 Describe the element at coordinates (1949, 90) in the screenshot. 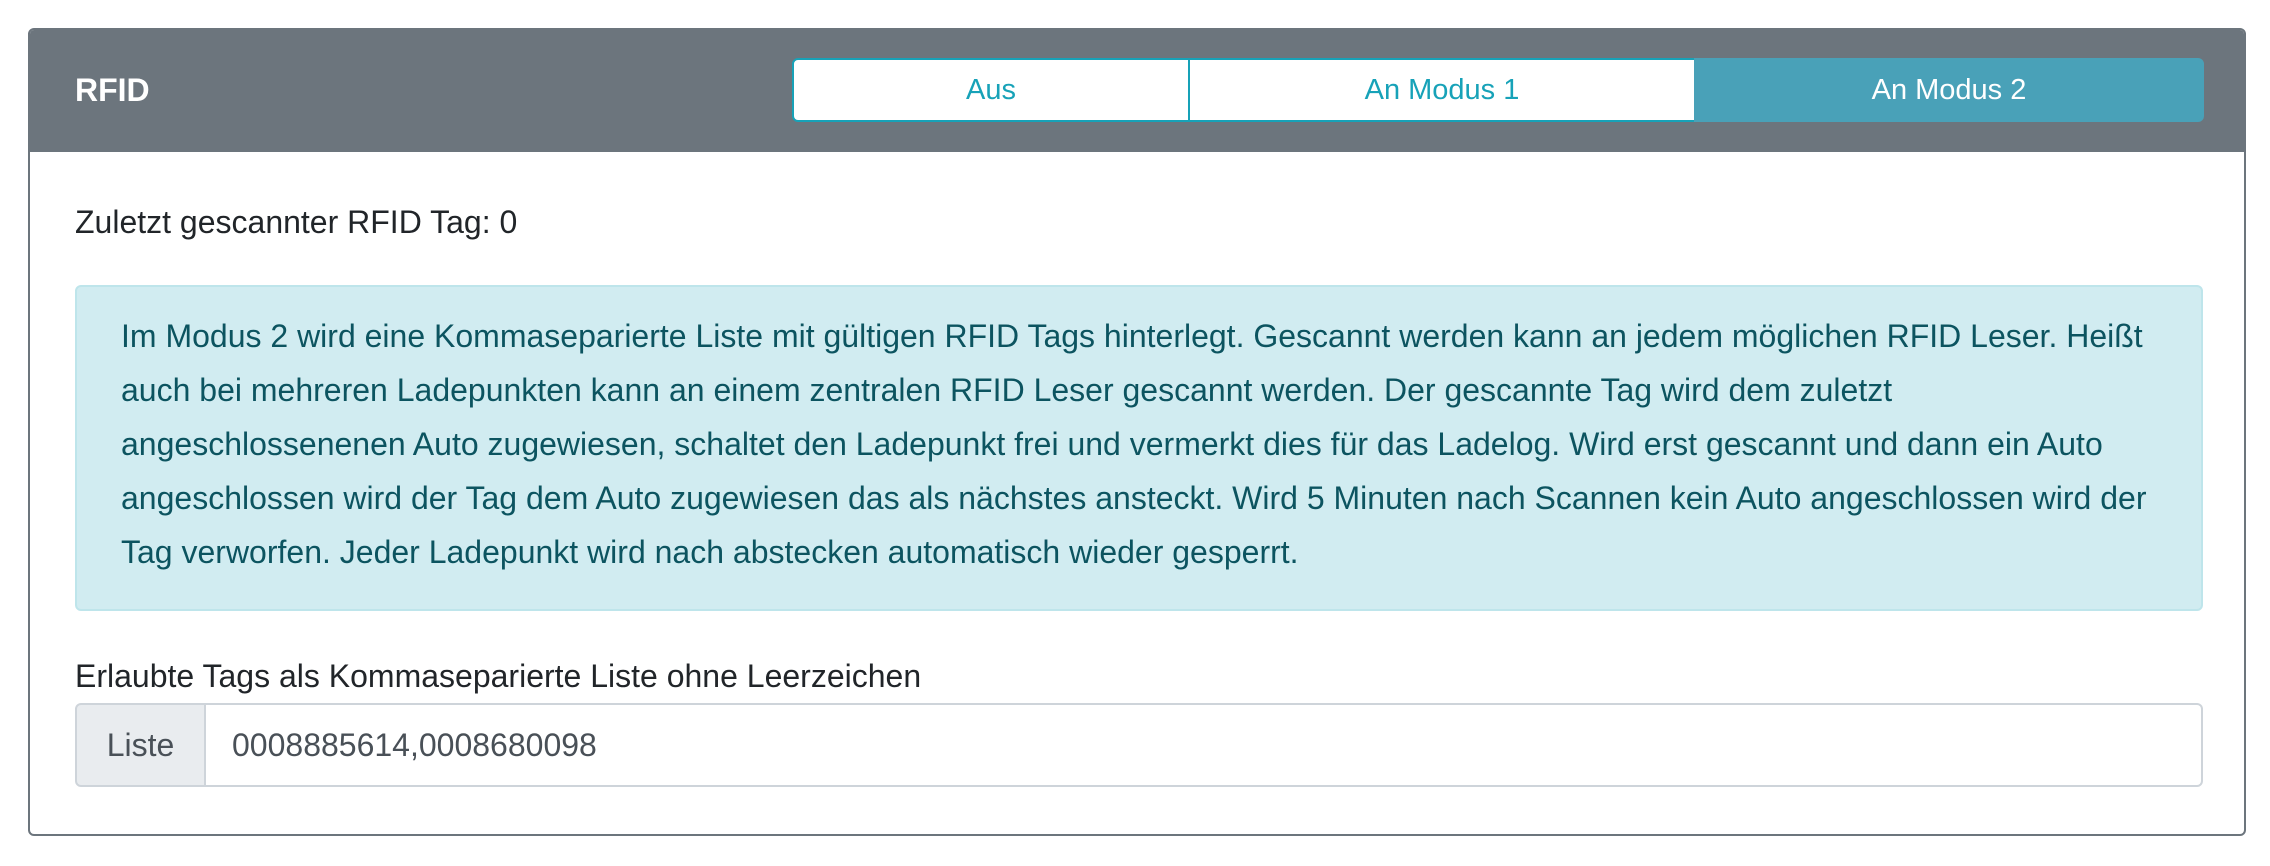

I see `mode-2-button: An Modus 2` at that location.